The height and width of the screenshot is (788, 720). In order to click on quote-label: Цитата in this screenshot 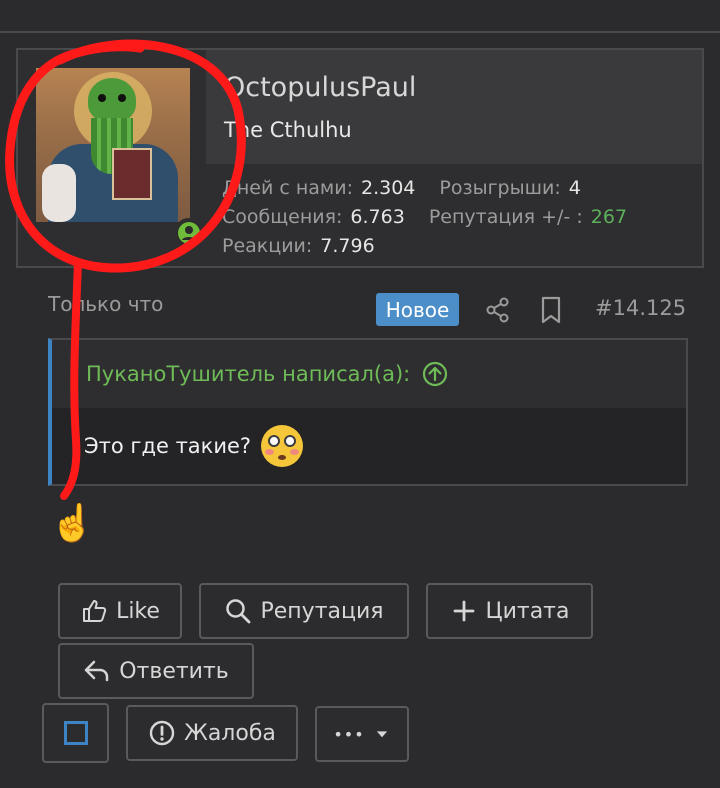, I will do `click(527, 611)`.